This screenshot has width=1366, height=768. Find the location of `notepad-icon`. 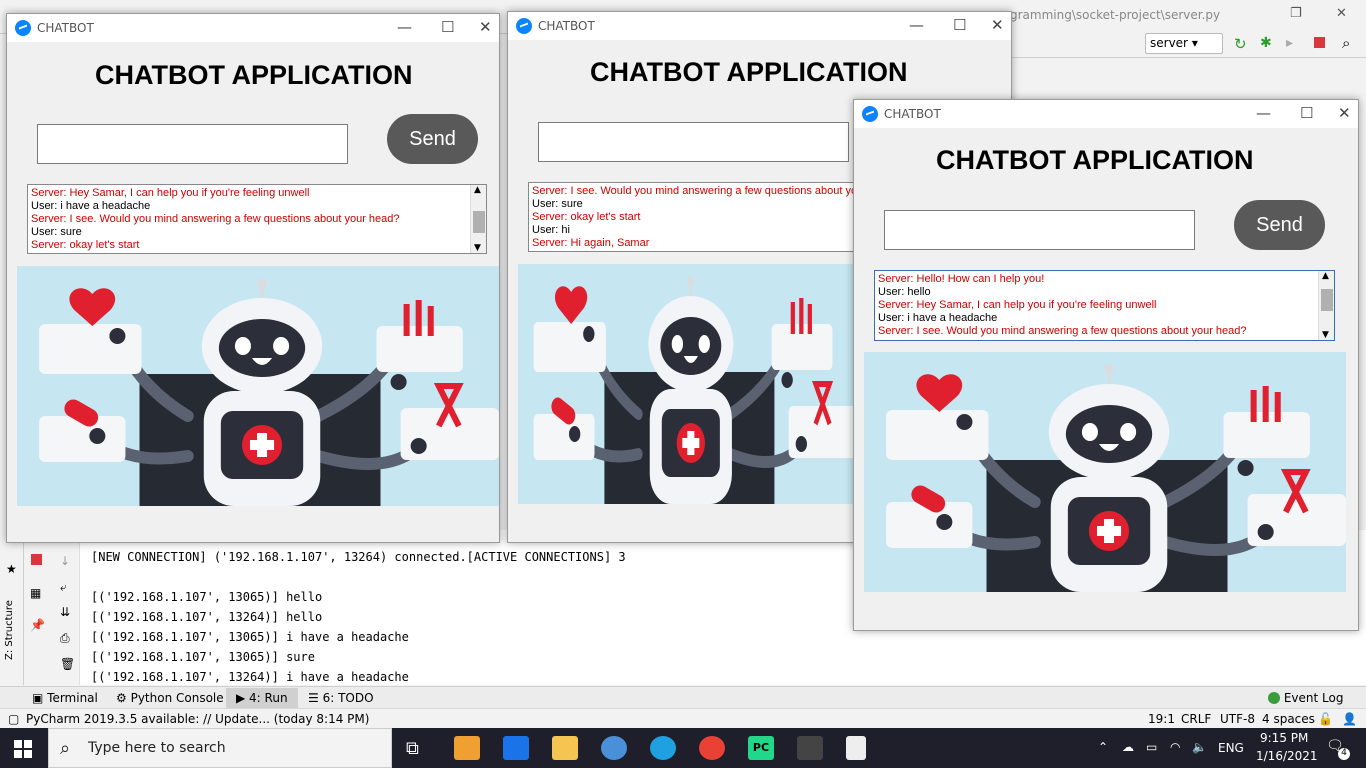

notepad-icon is located at coordinates (856, 748).